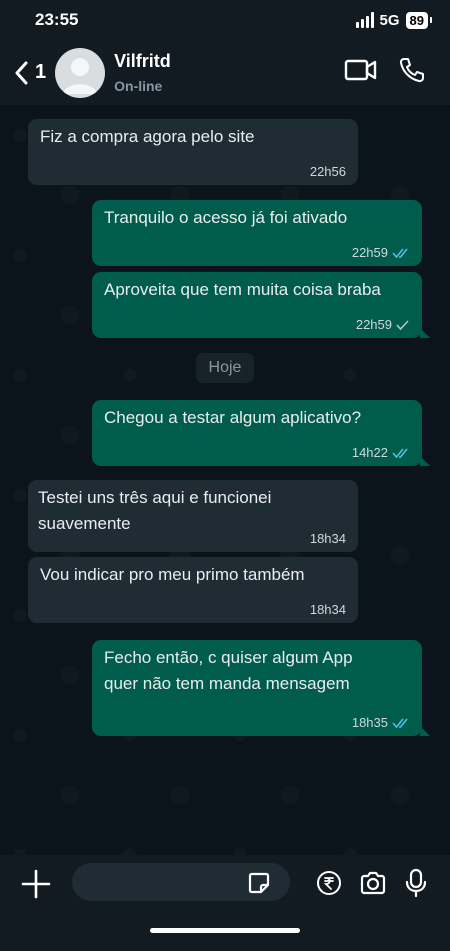 This screenshot has height=951, width=450. I want to click on message-meta: 18h35, so click(381, 723).